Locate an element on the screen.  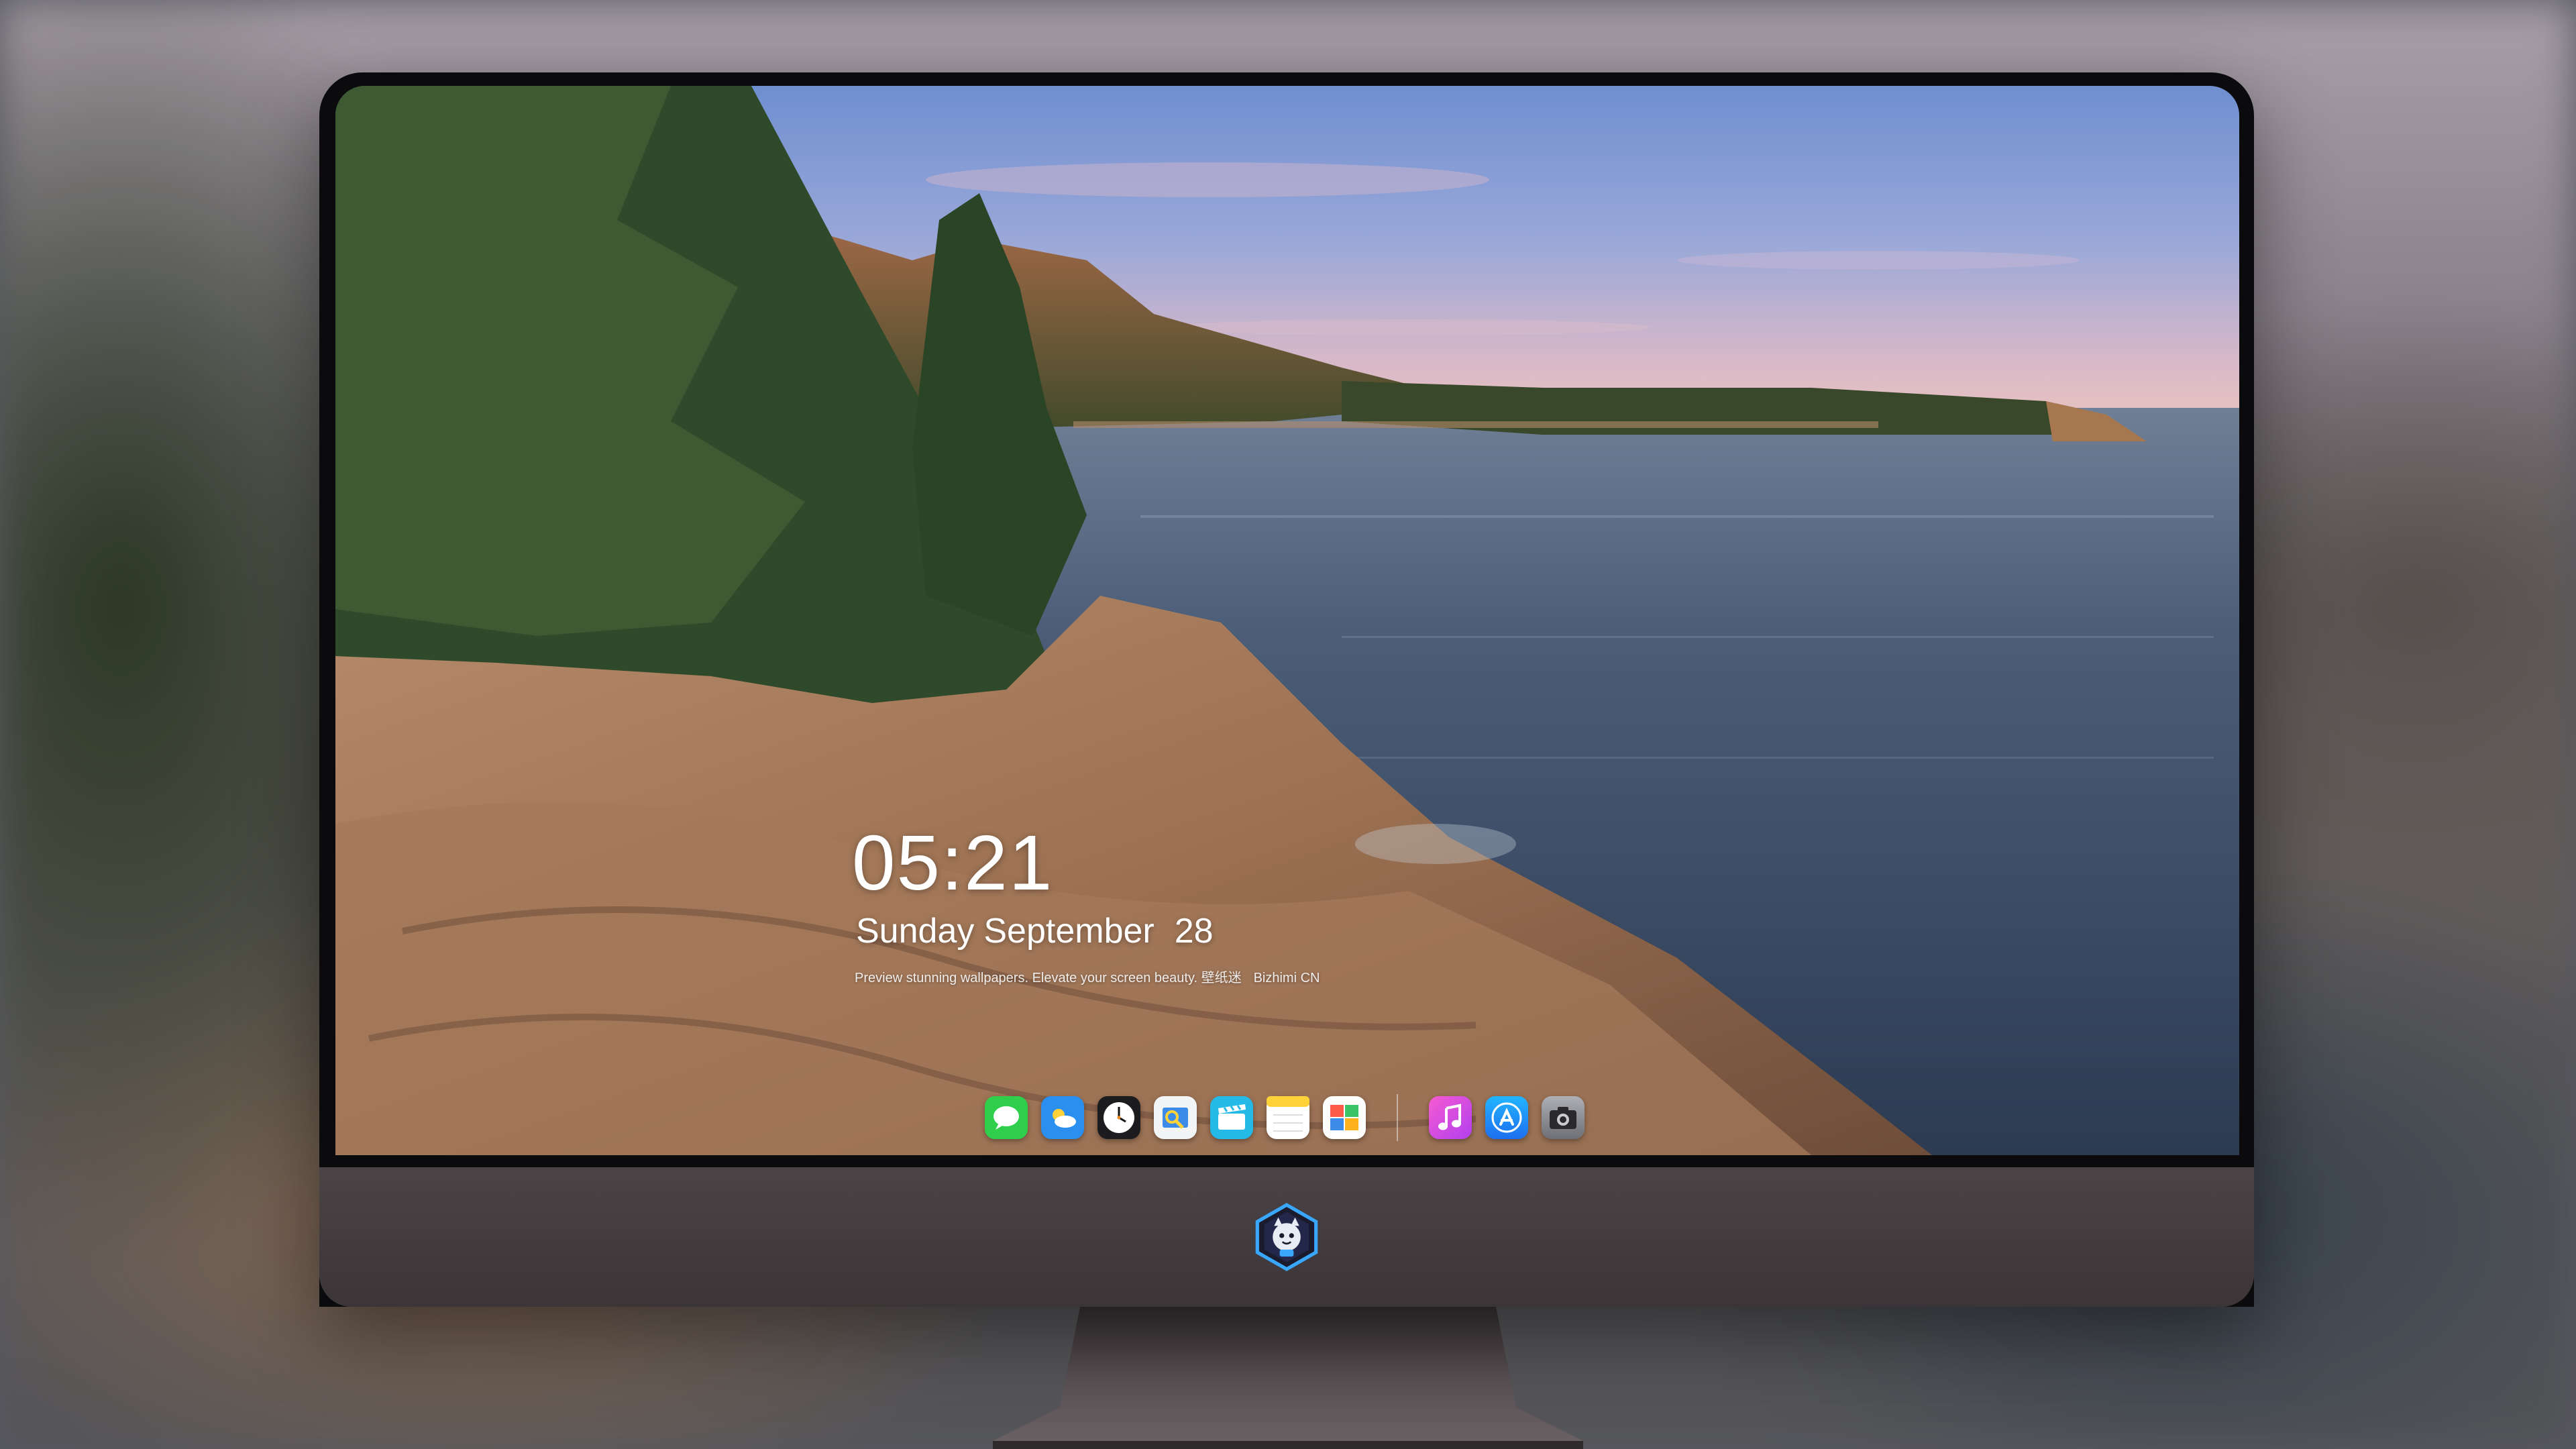
weather-icon is located at coordinates (1062, 1117).